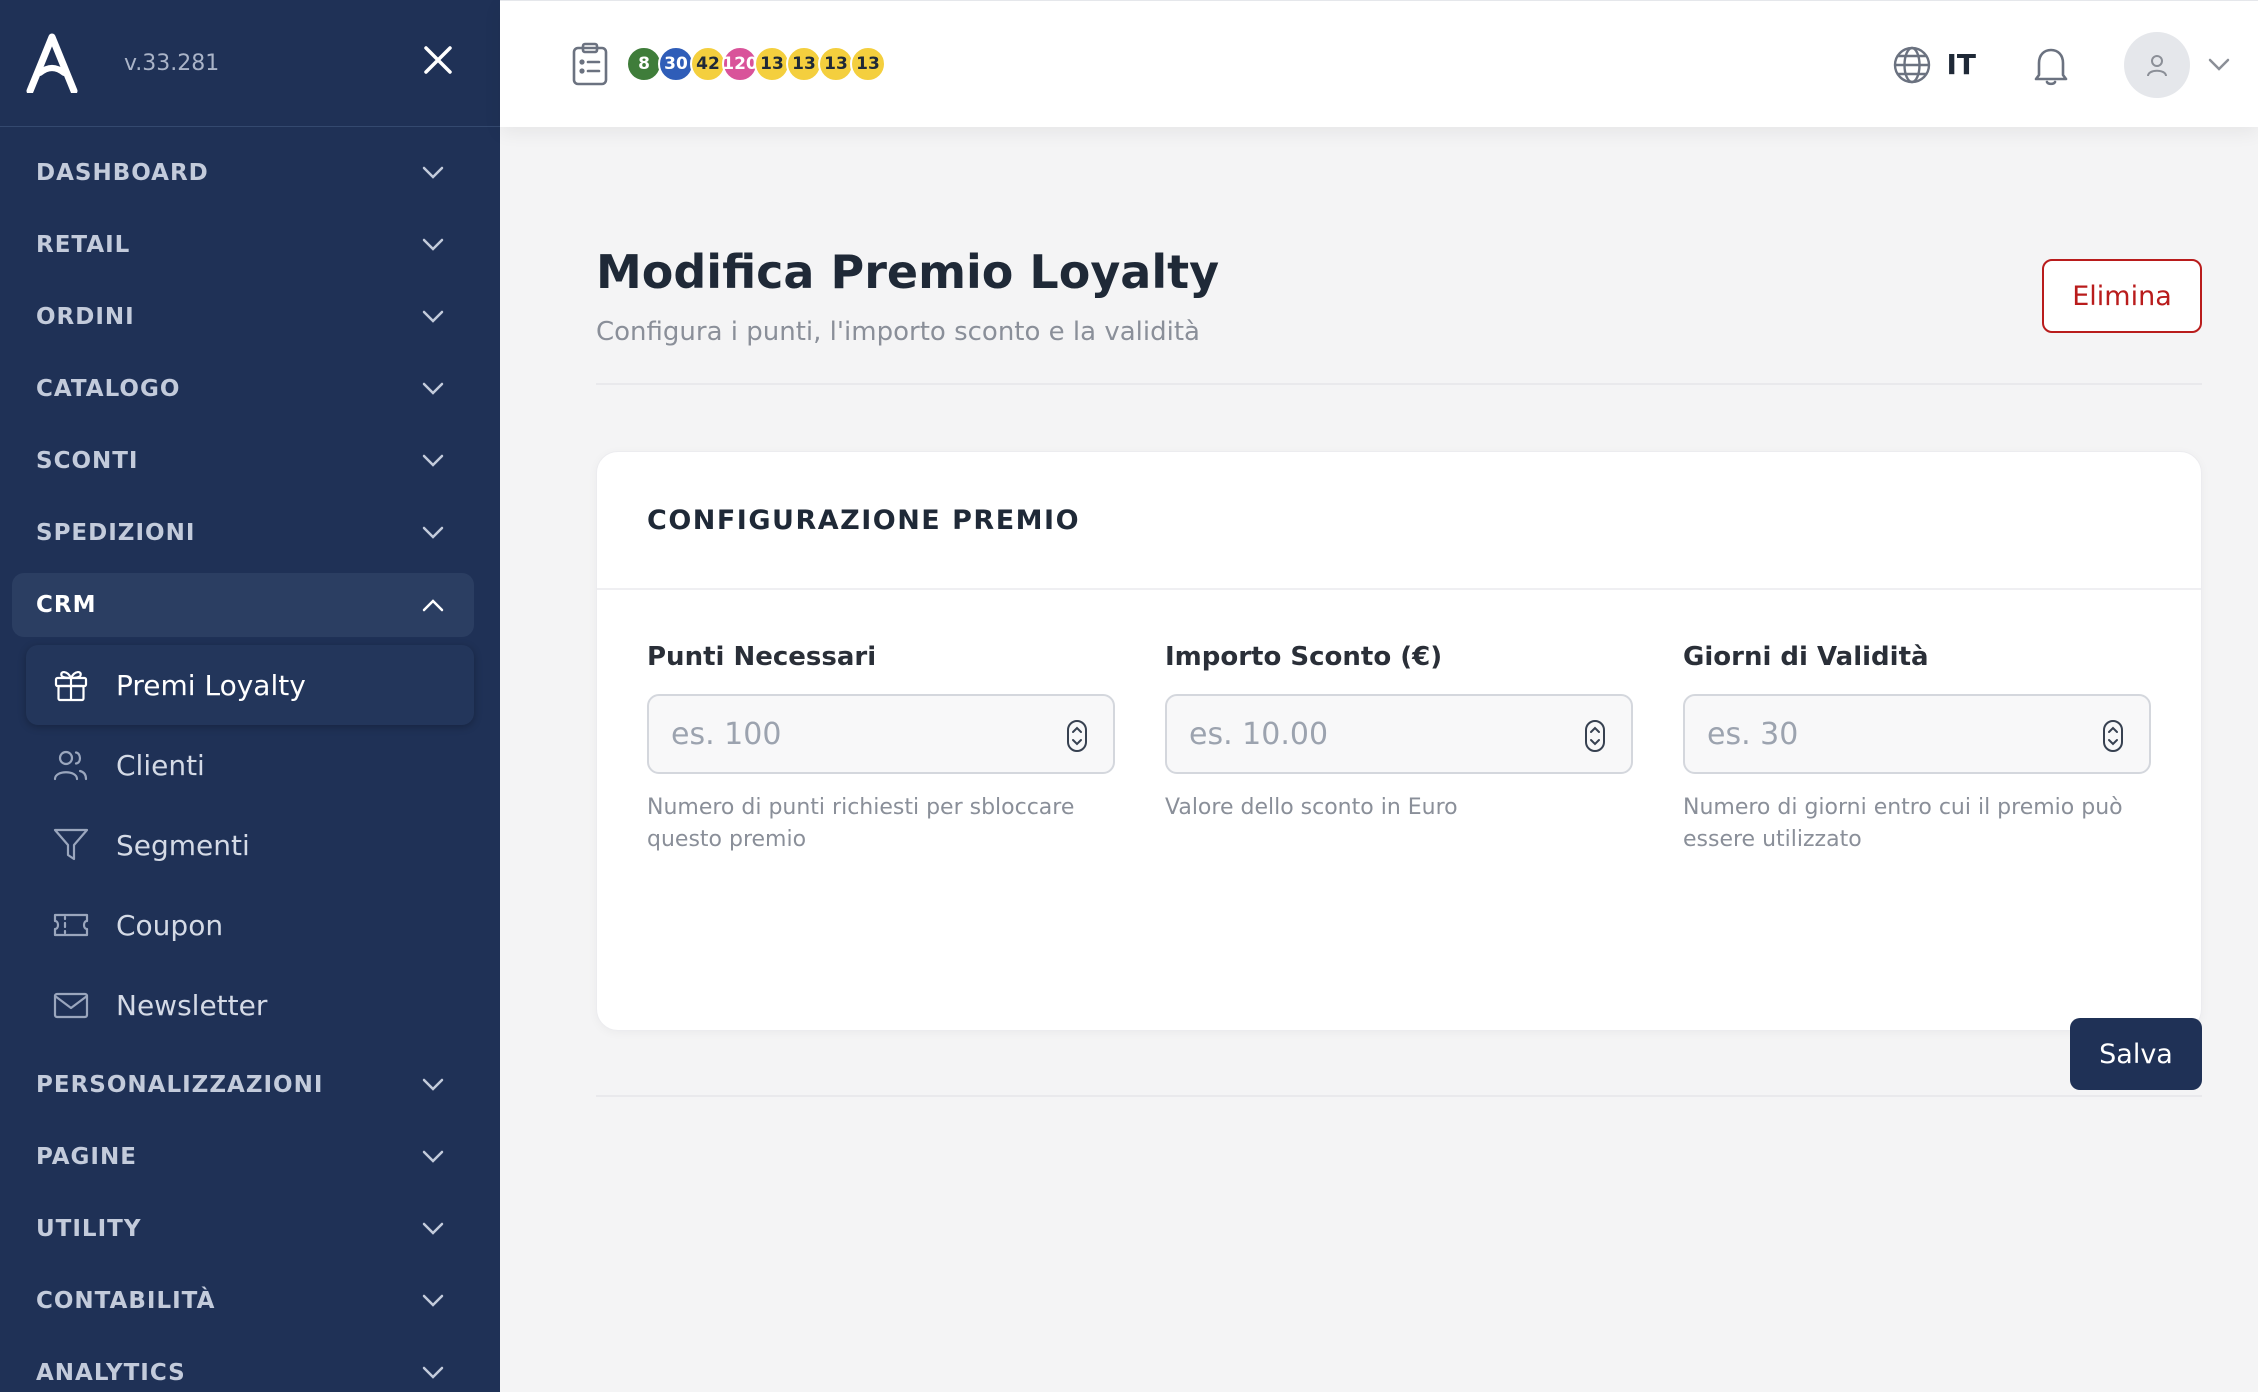  Describe the element at coordinates (192, 1005) in the screenshot. I see `sidebar-subitem-label: Newsletter` at that location.